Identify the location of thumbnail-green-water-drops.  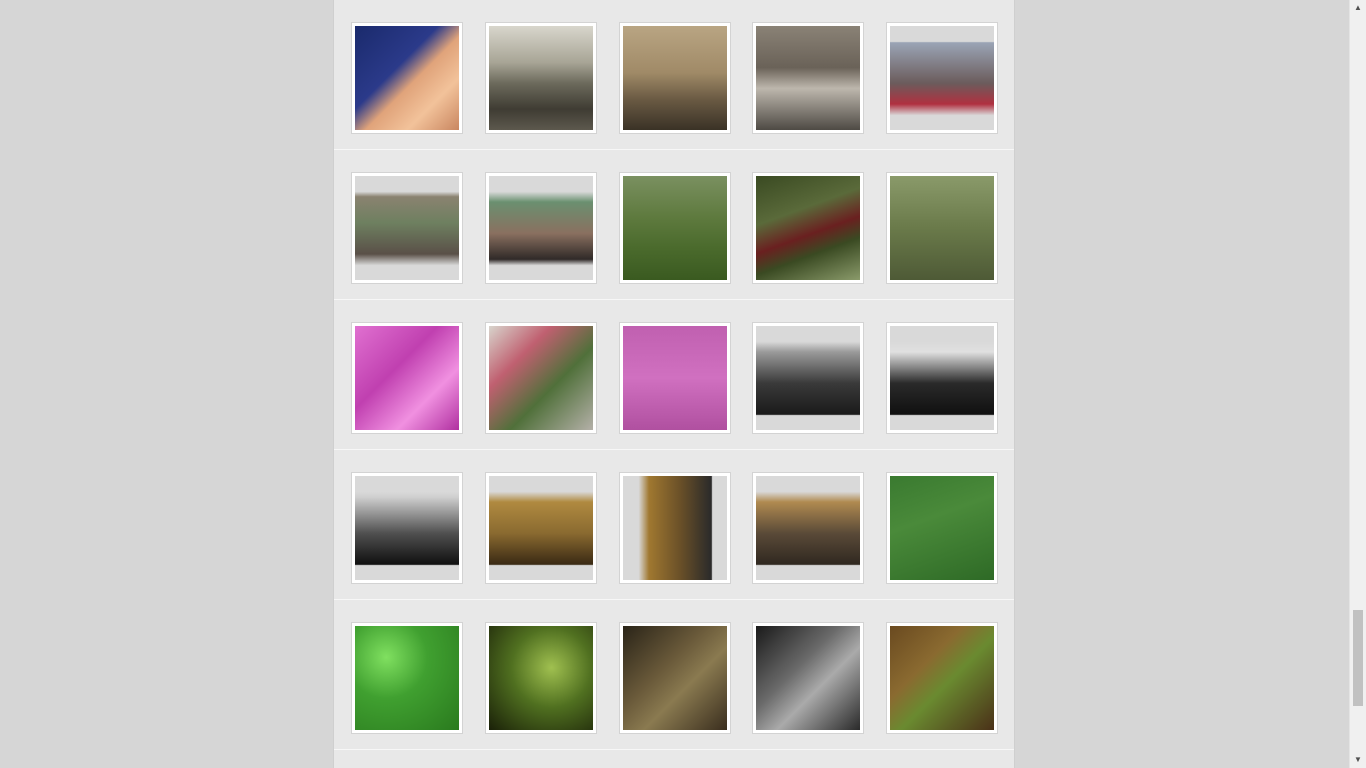
(407, 678).